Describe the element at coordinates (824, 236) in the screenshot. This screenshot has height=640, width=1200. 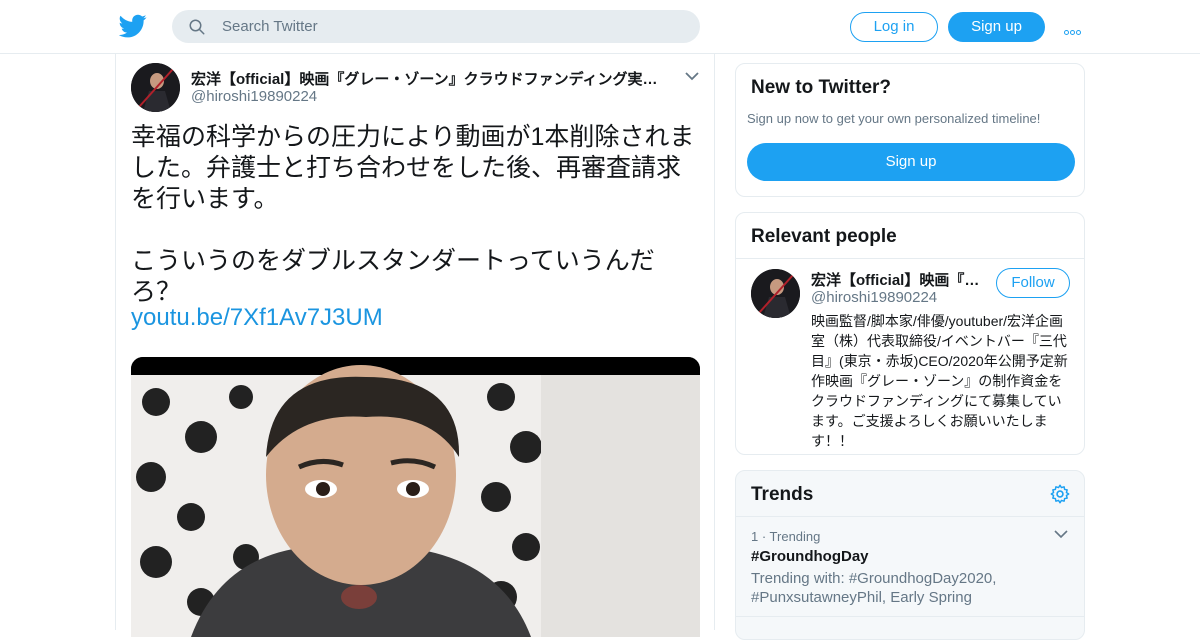
I see `relevant-people-title: Relevant people` at that location.